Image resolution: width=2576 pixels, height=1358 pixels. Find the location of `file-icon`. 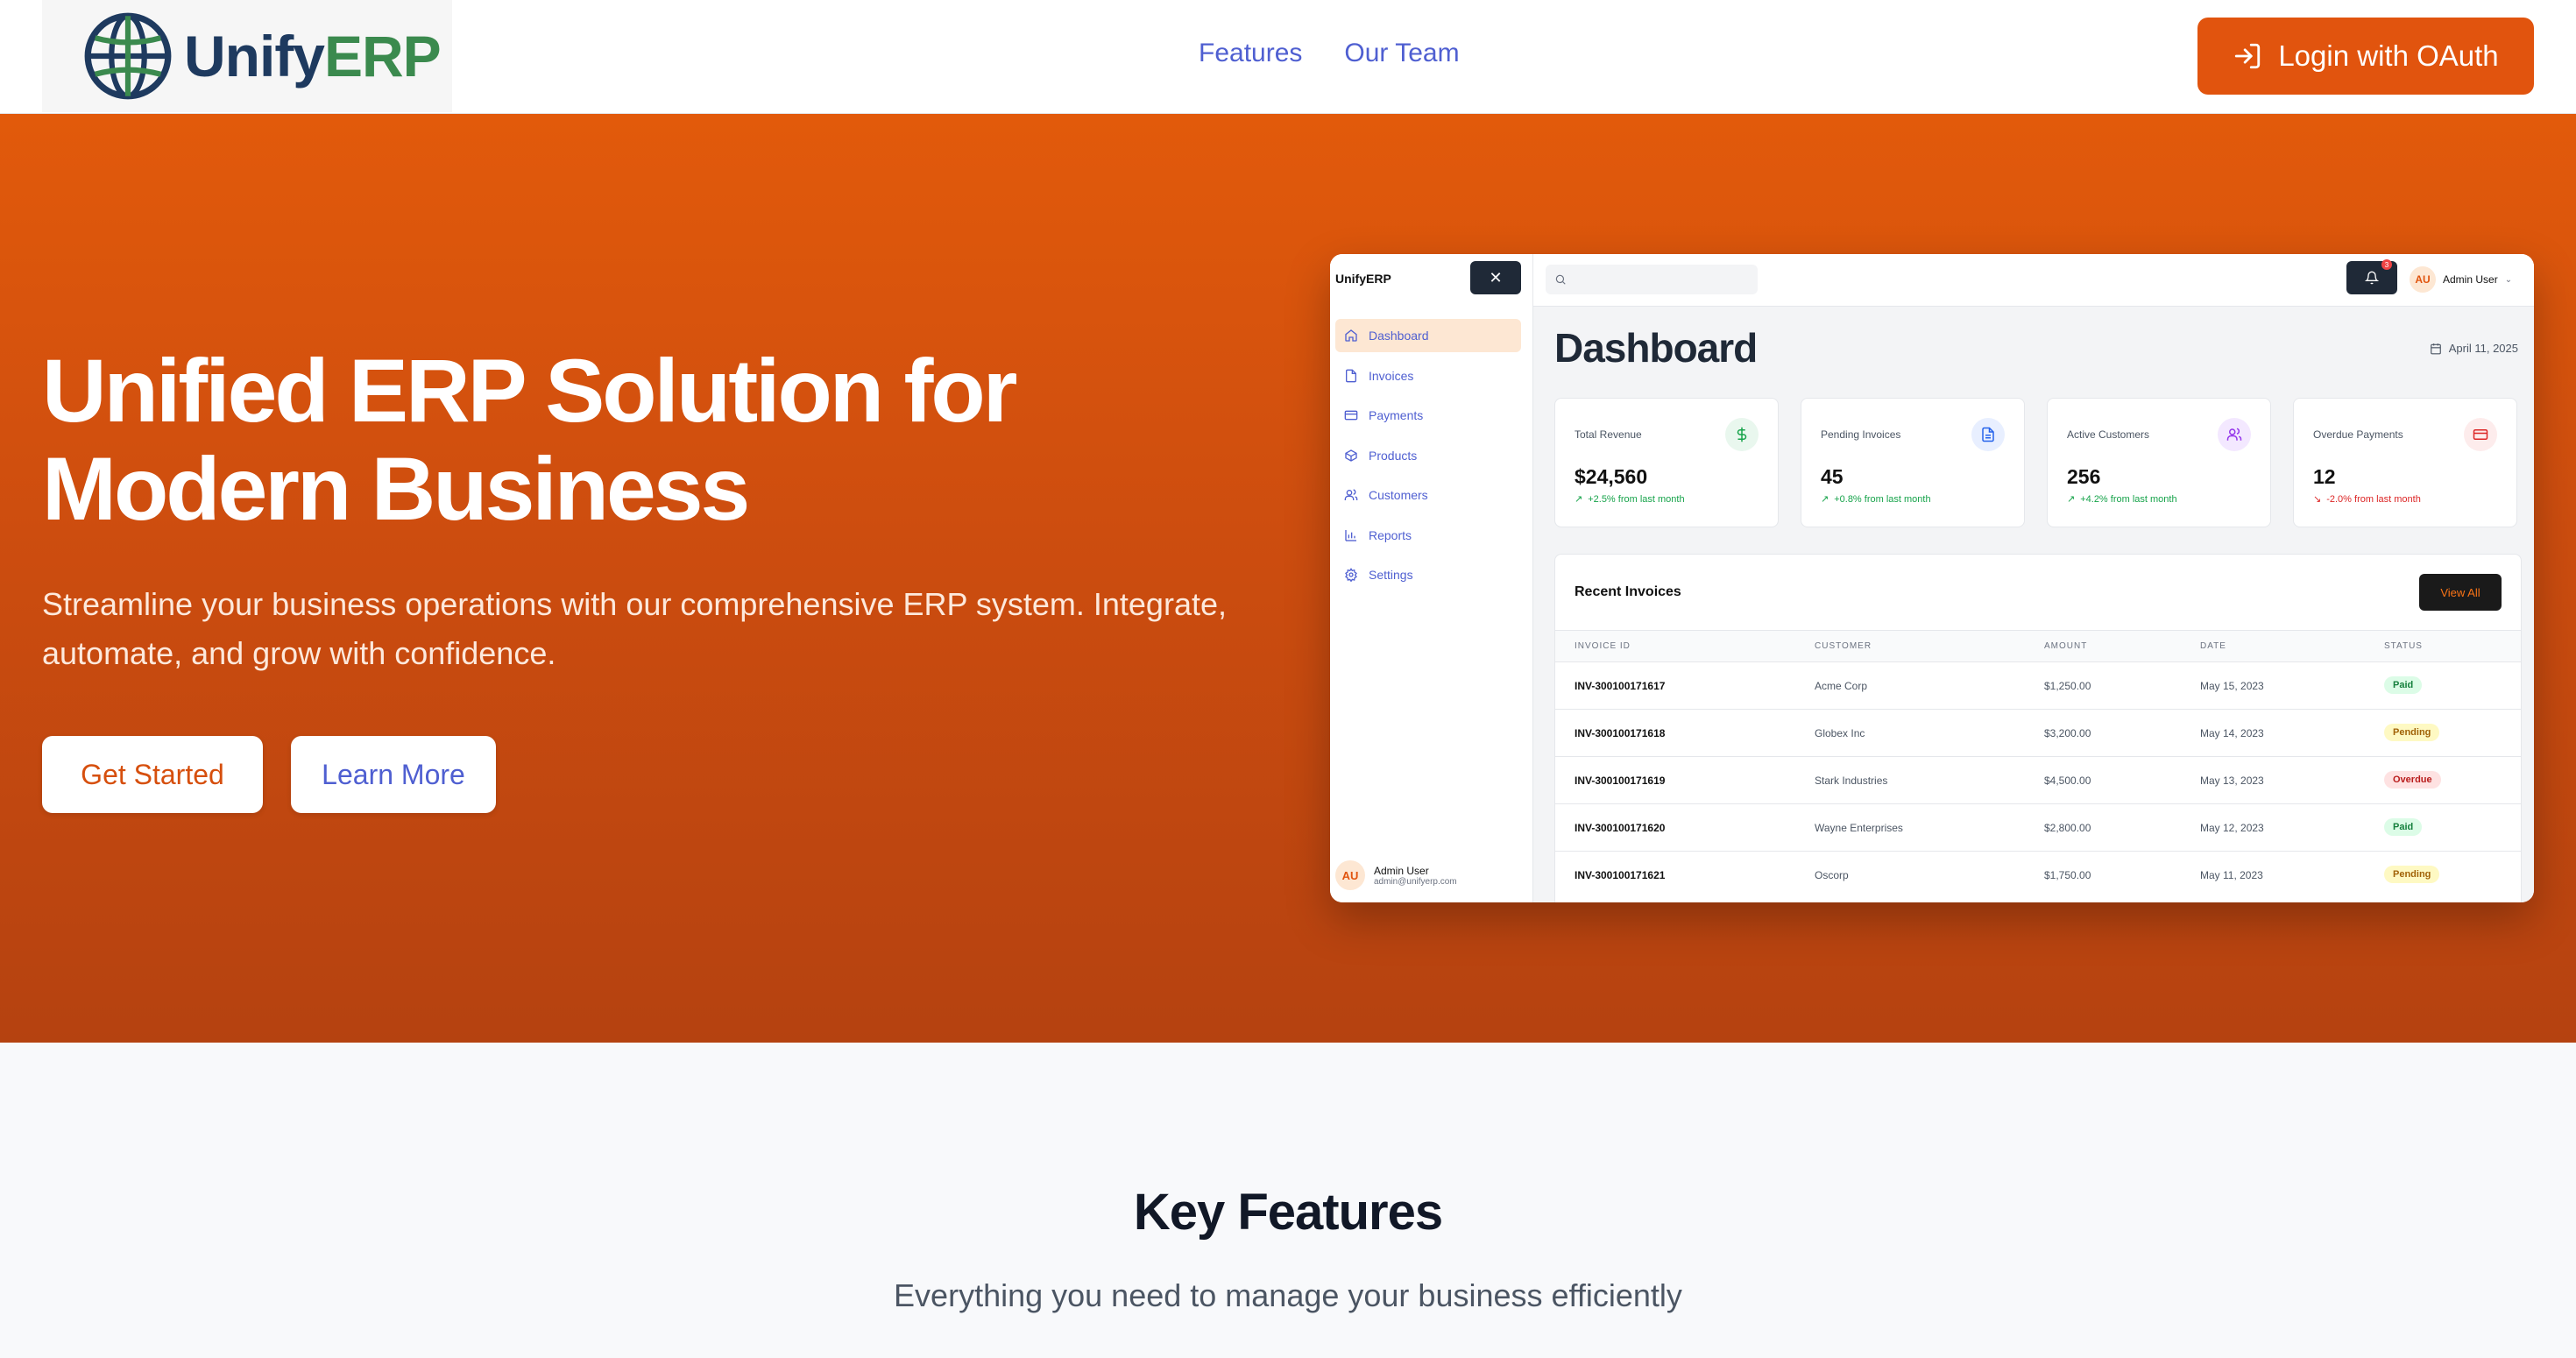

file-icon is located at coordinates (1351, 375).